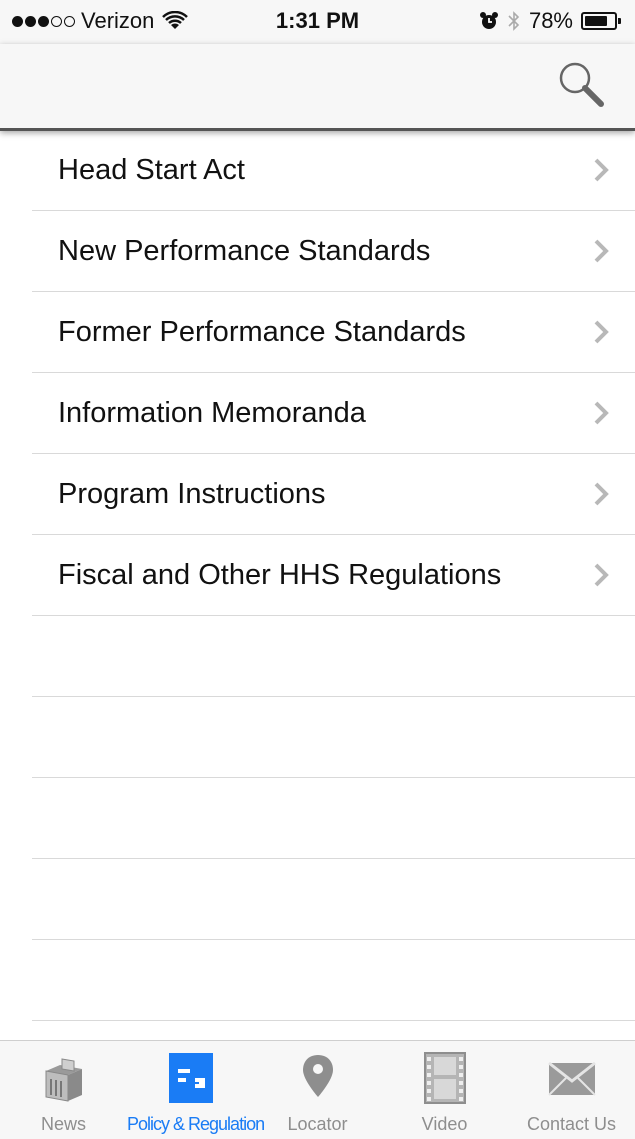 The height and width of the screenshot is (1139, 635). I want to click on list-item-fiscal-and-other-hhs-regulations: Fiscal and Other HHS Regulations, so click(333, 575).